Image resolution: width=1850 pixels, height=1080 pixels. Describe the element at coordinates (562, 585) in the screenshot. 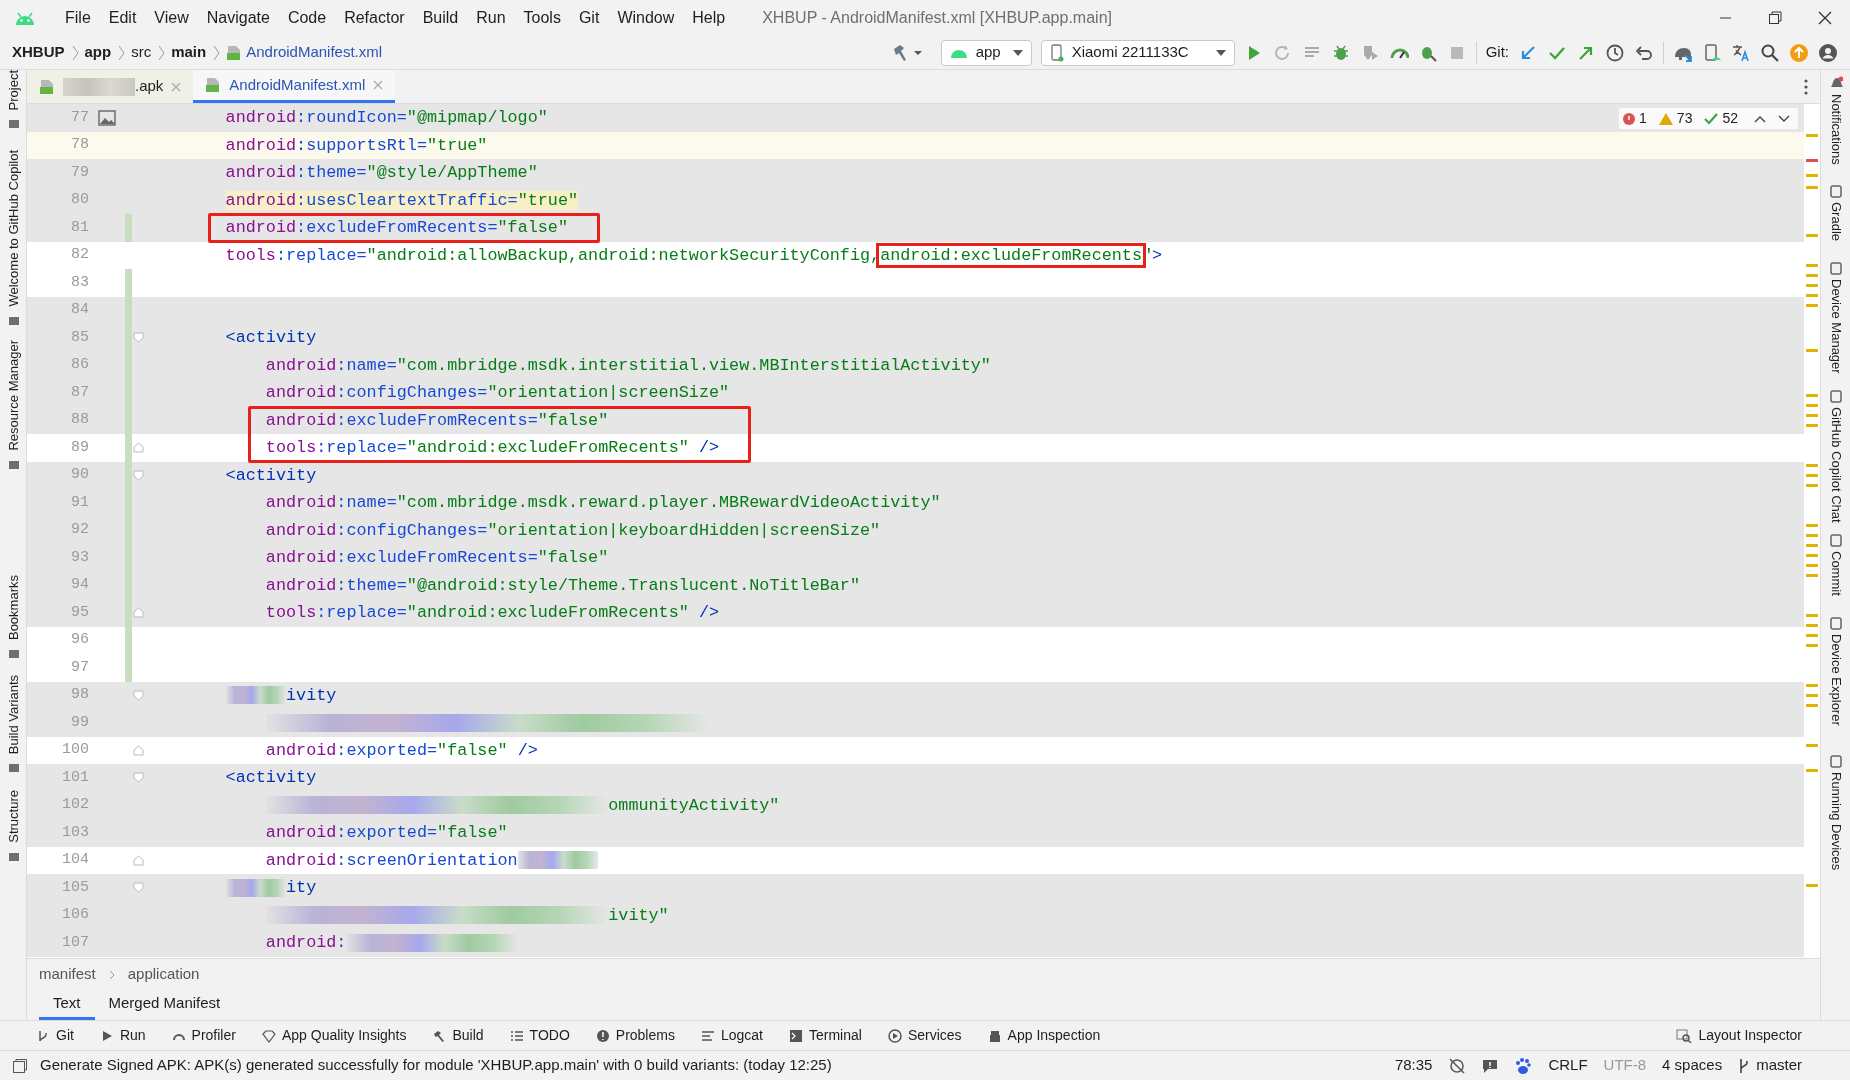

I see `code-line: android:theme="@android:style/Theme.Translucent.NoTitleBar"` at that location.